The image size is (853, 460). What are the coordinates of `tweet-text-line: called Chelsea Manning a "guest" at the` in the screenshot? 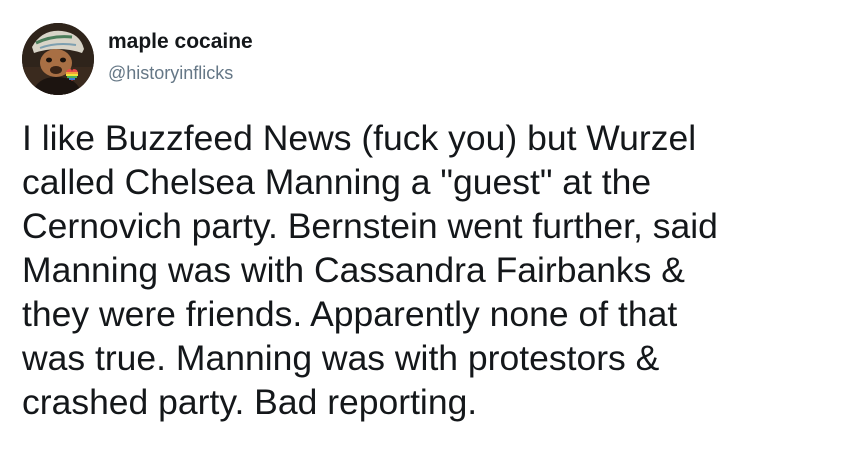 It's located at (337, 182).